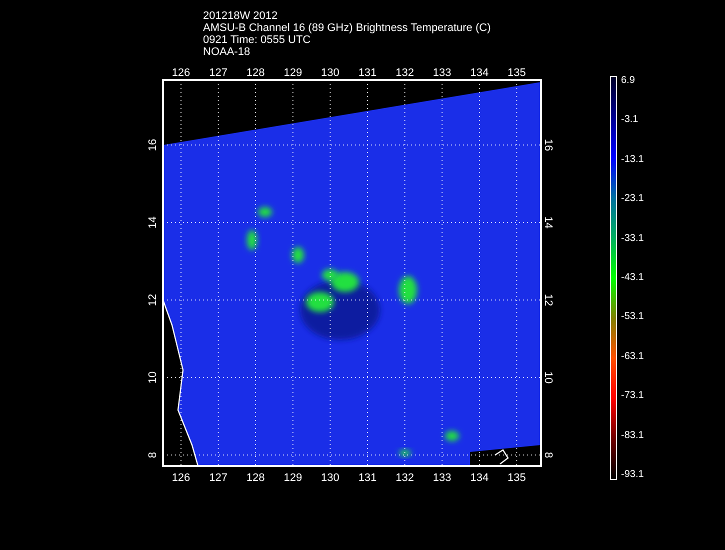  What do you see at coordinates (632, 159) in the screenshot?
I see `colorbar-label: -13.1` at bounding box center [632, 159].